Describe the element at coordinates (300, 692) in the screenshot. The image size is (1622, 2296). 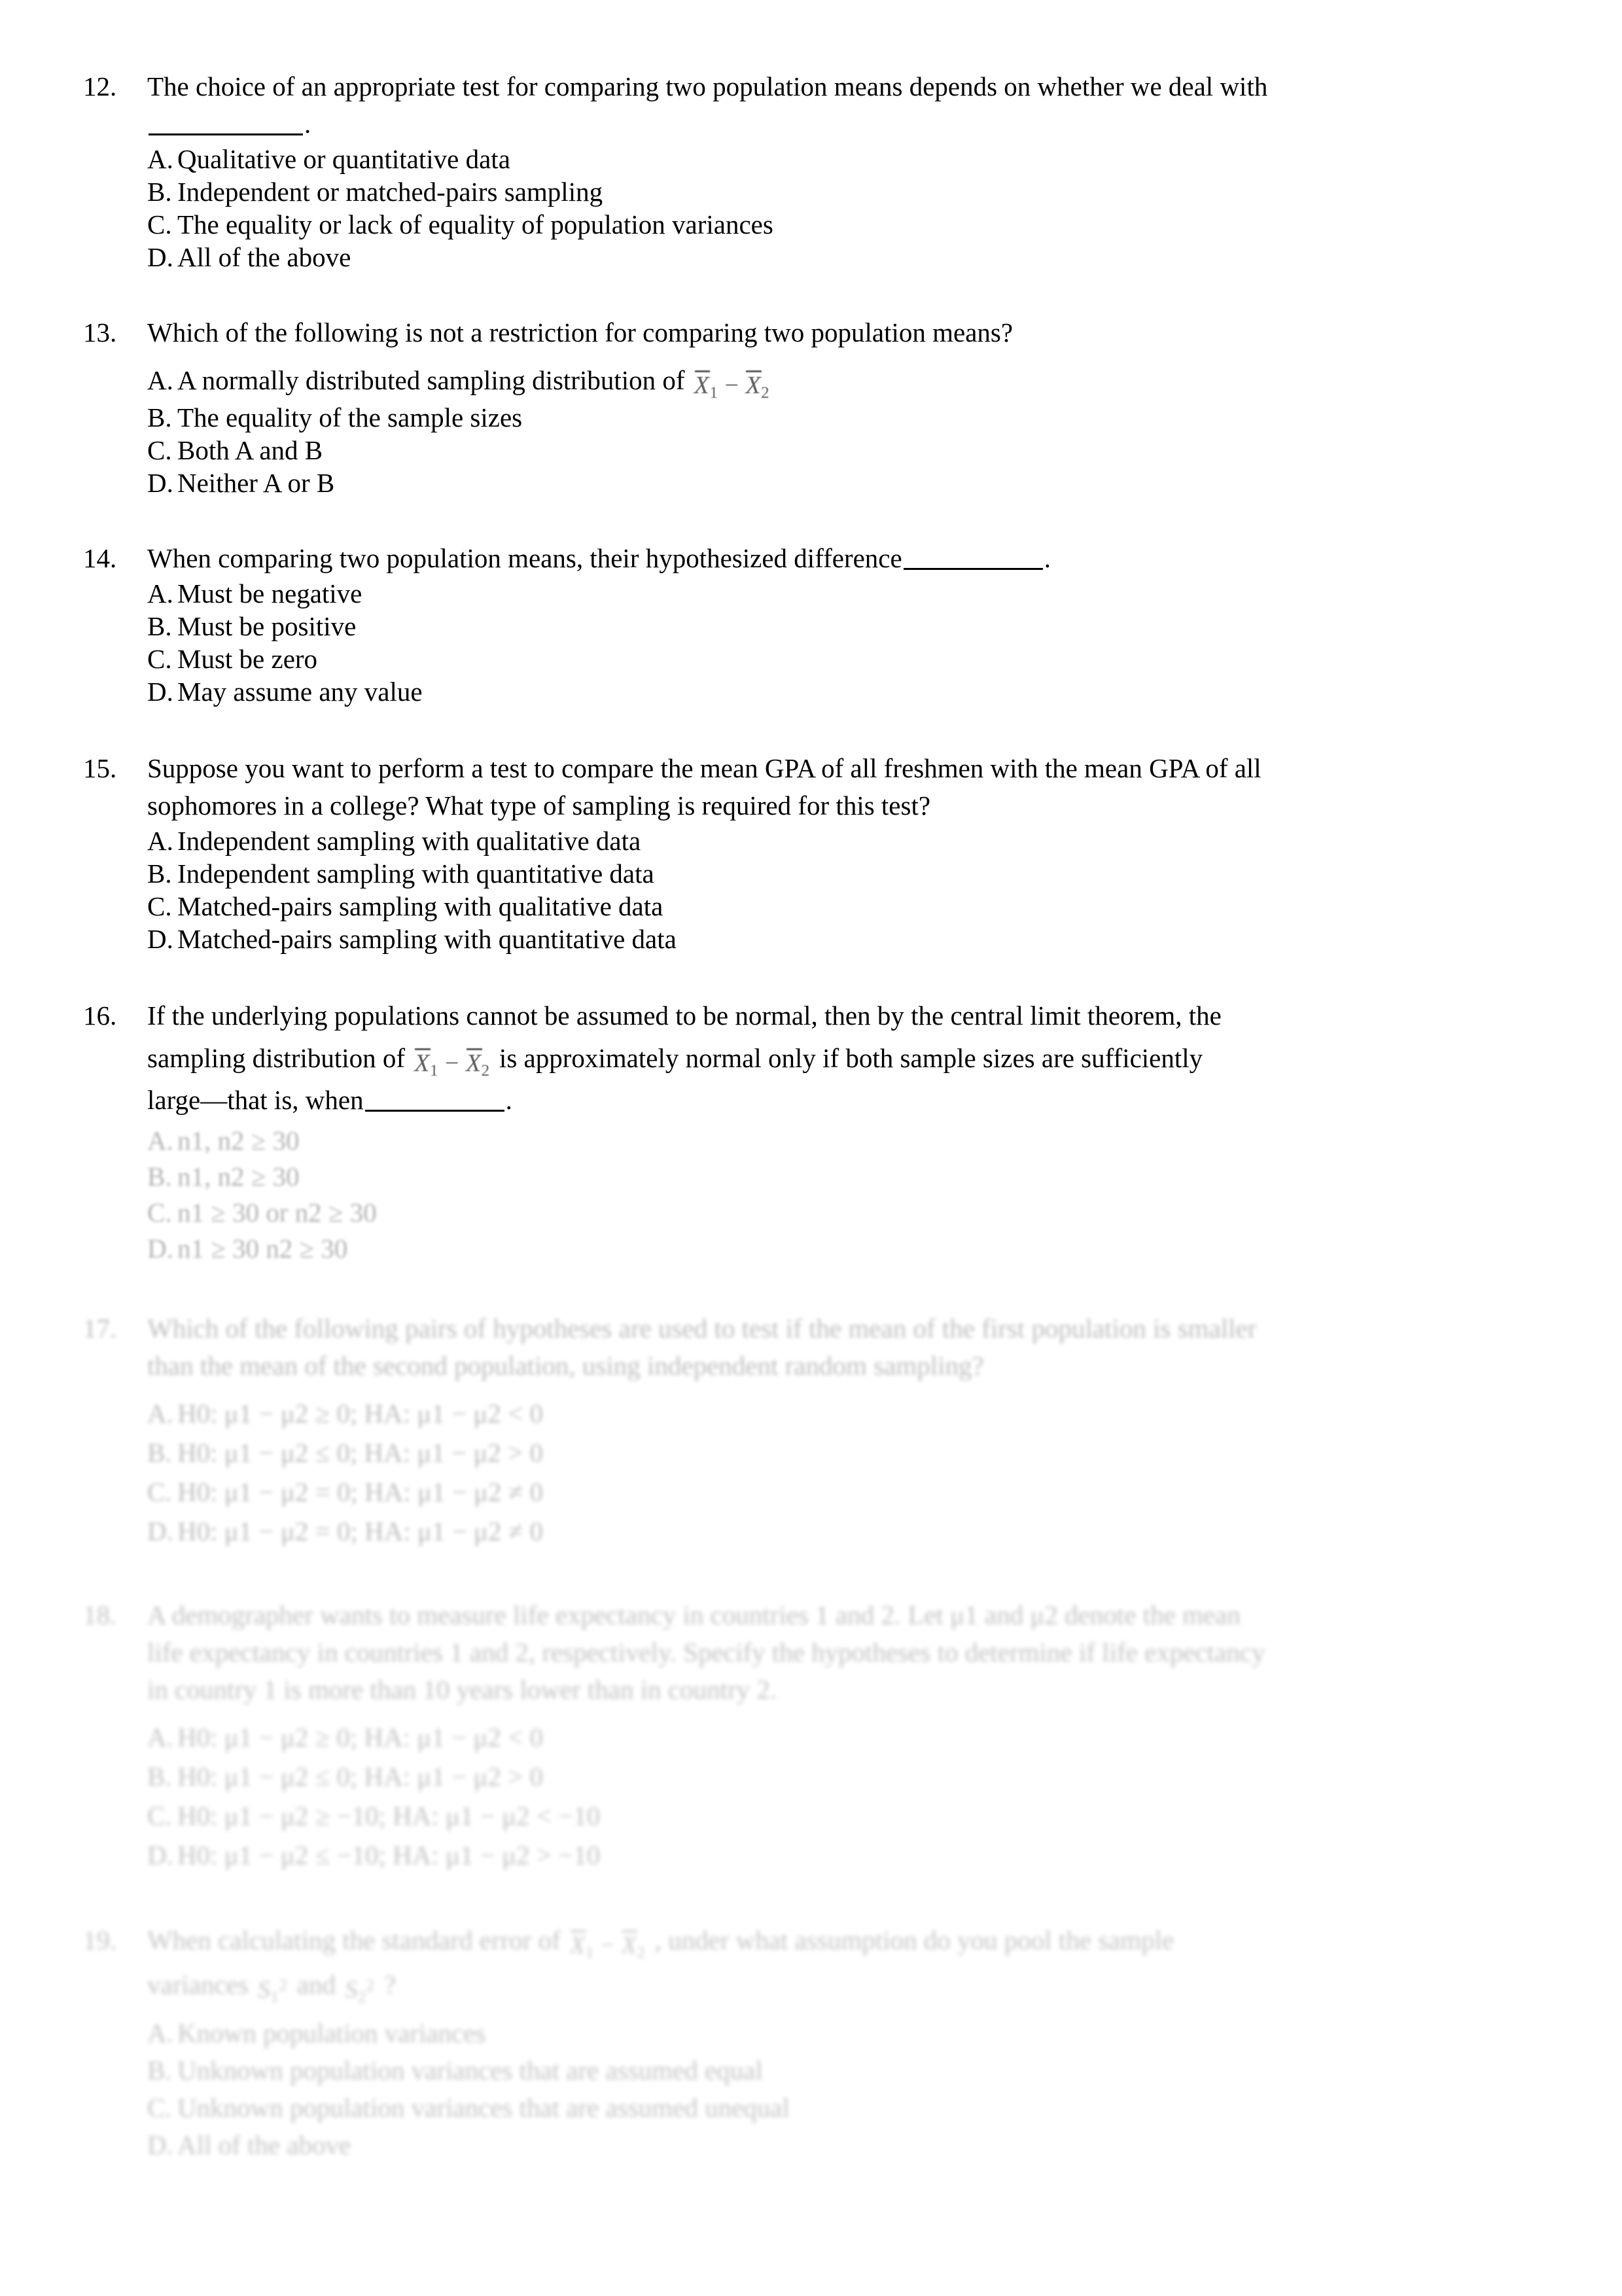
I see `option-text: May assume any value` at that location.